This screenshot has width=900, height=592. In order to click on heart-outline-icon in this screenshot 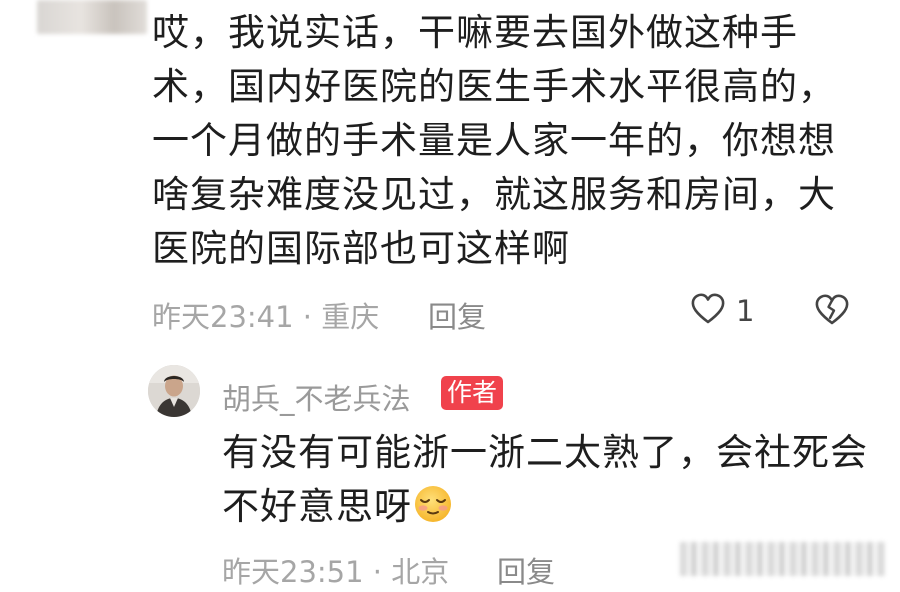, I will do `click(708, 308)`.